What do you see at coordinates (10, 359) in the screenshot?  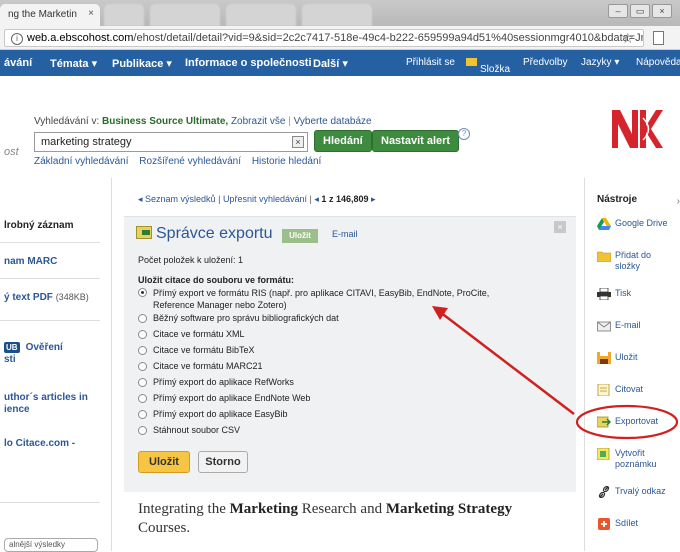 I see `verify-label-line2: sti` at bounding box center [10, 359].